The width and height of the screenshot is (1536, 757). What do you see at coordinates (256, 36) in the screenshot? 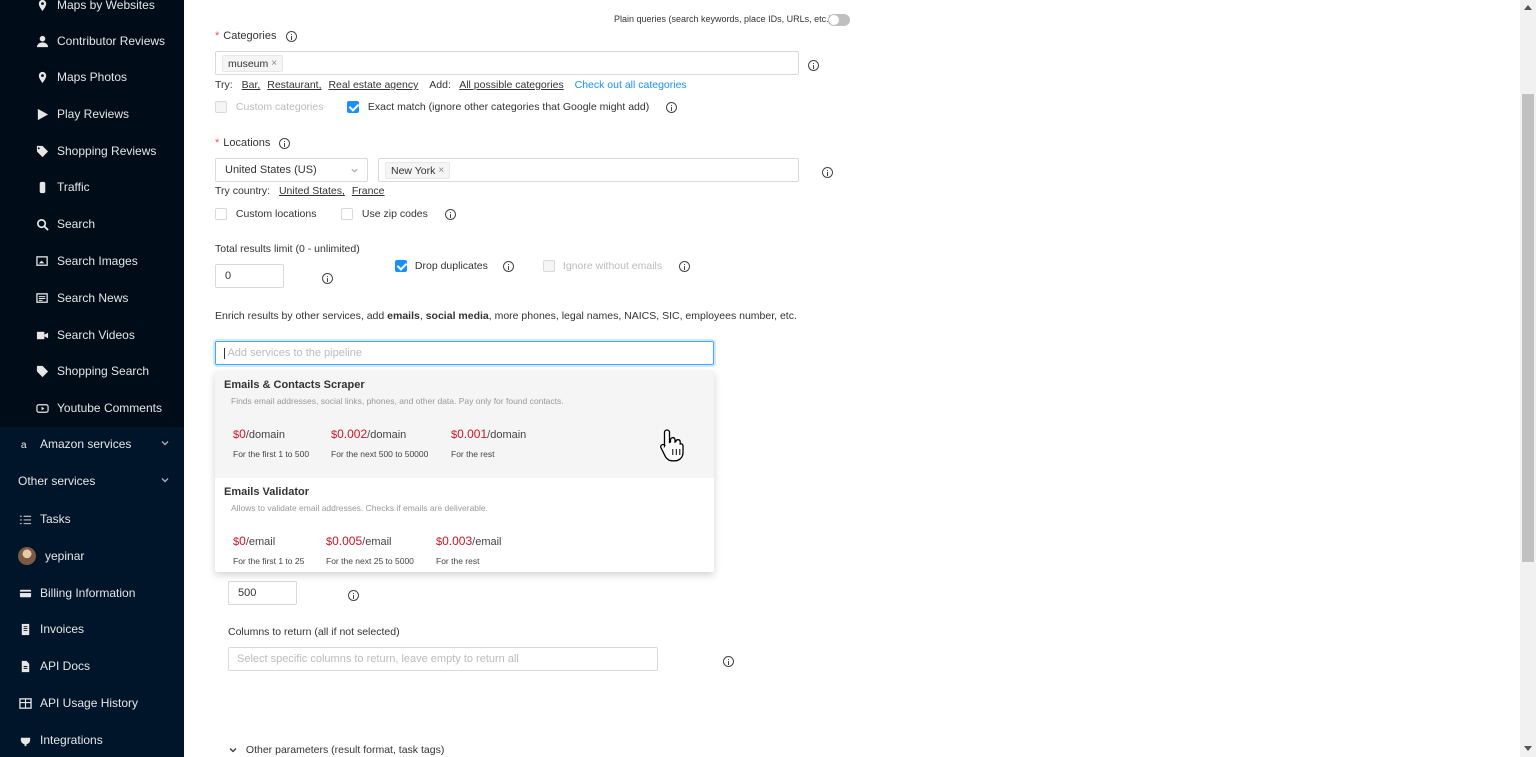
I see `categories-label: * Categories` at bounding box center [256, 36].